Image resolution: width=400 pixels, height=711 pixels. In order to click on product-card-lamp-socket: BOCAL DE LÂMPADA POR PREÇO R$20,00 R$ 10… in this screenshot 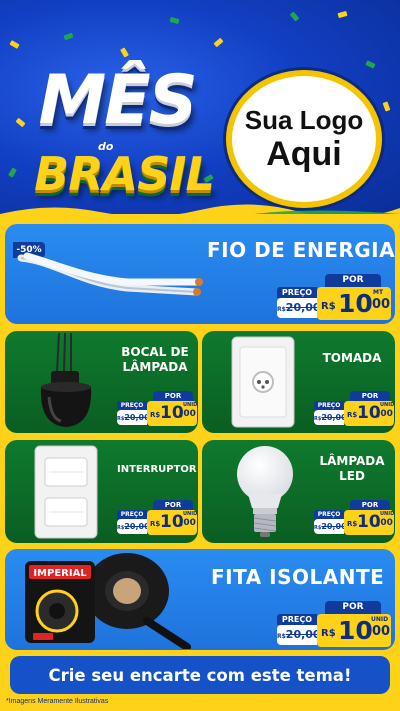, I will do `click(101, 382)`.